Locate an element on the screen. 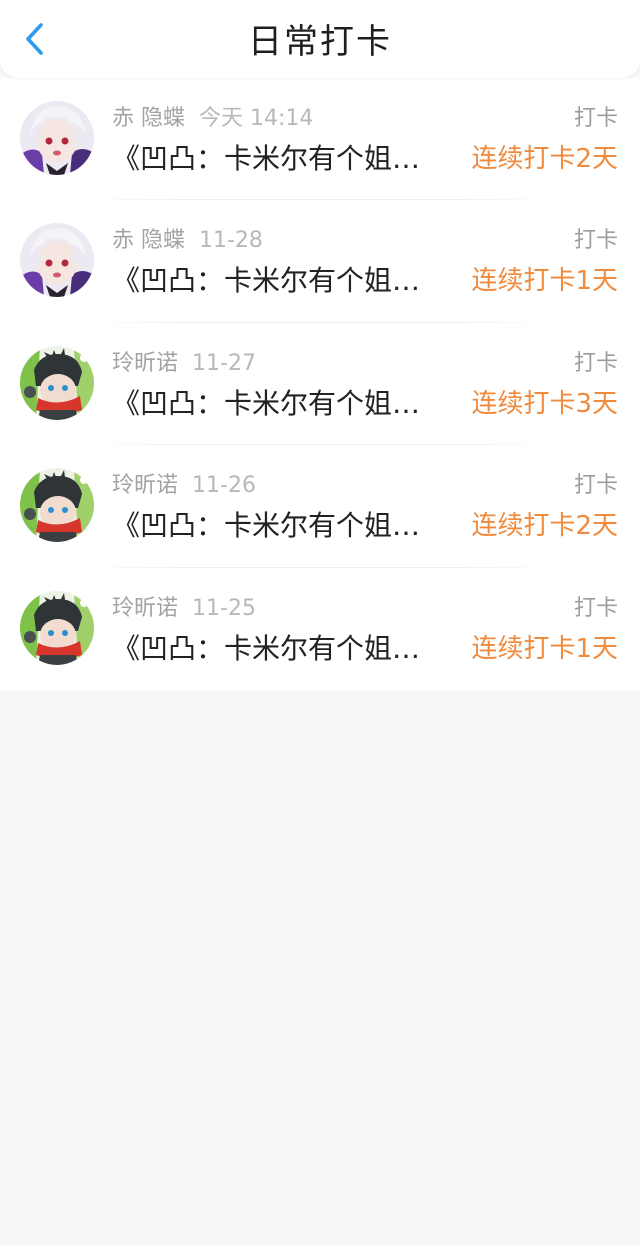 This screenshot has height=1245, width=640. item-meta: 玲昕诺 11-27 is located at coordinates (184, 364).